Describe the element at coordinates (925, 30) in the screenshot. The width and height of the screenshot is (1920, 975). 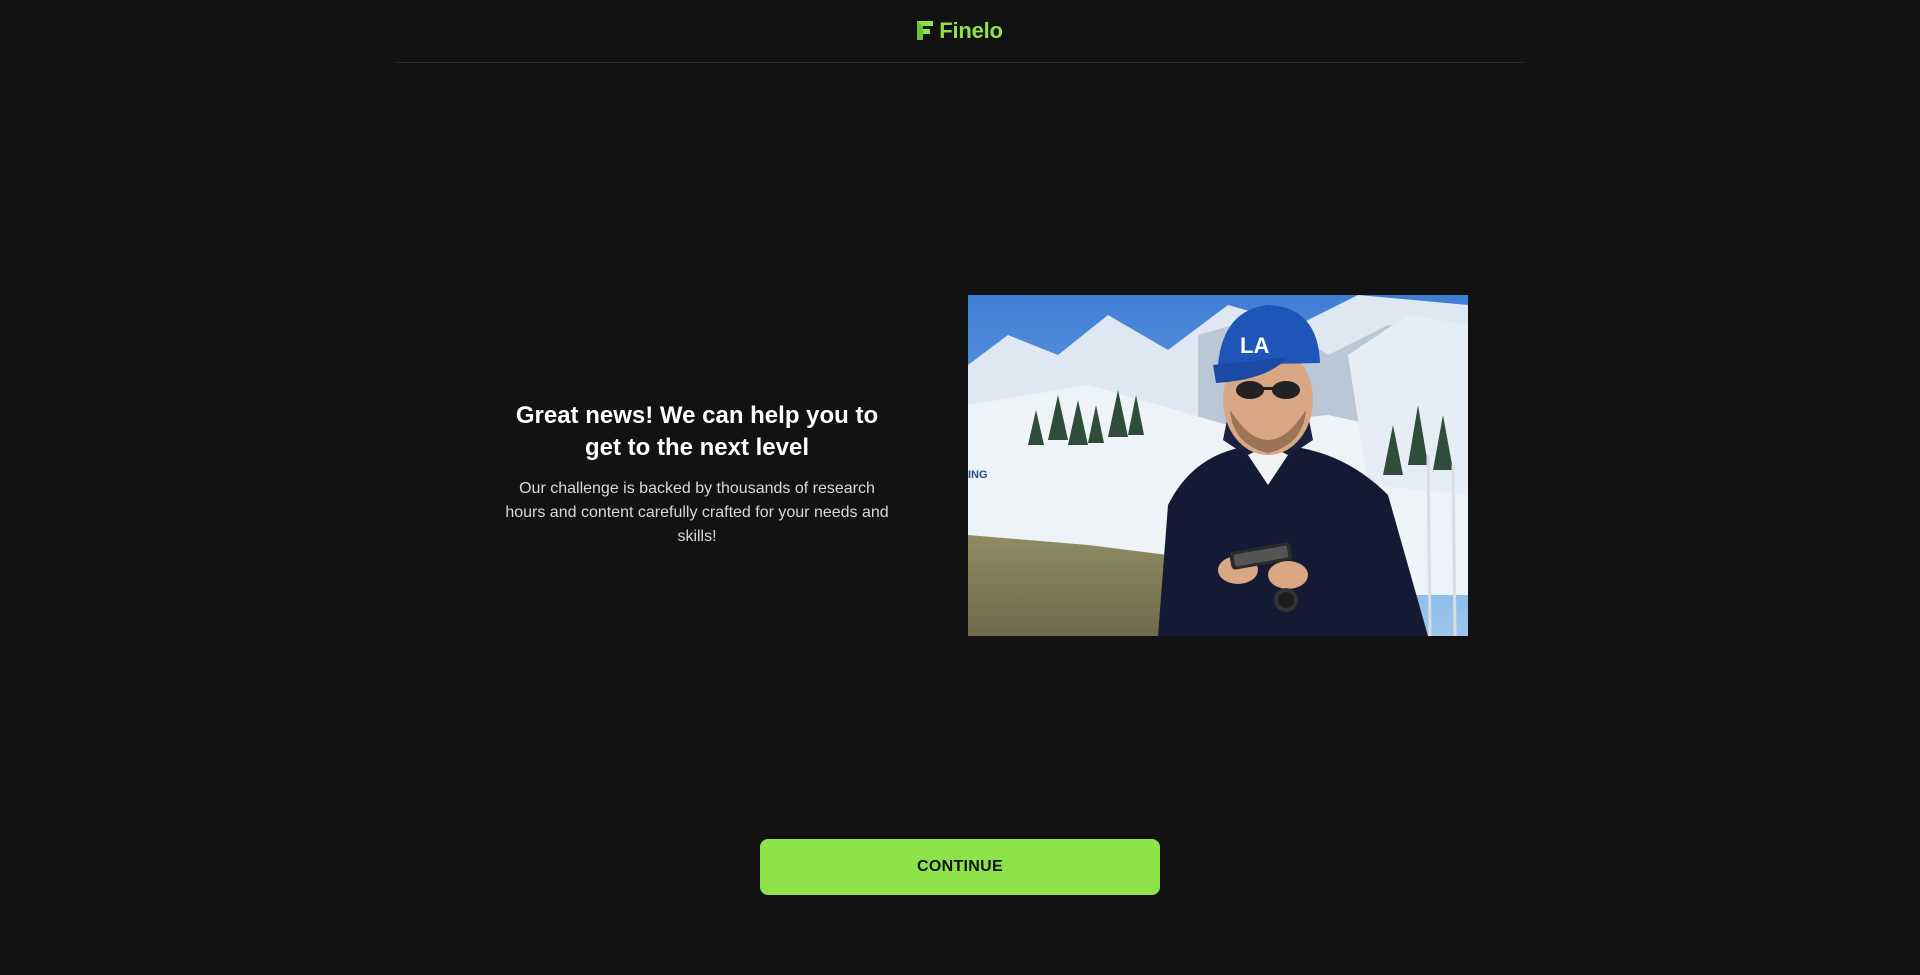
I see `finelo-logo-icon` at that location.